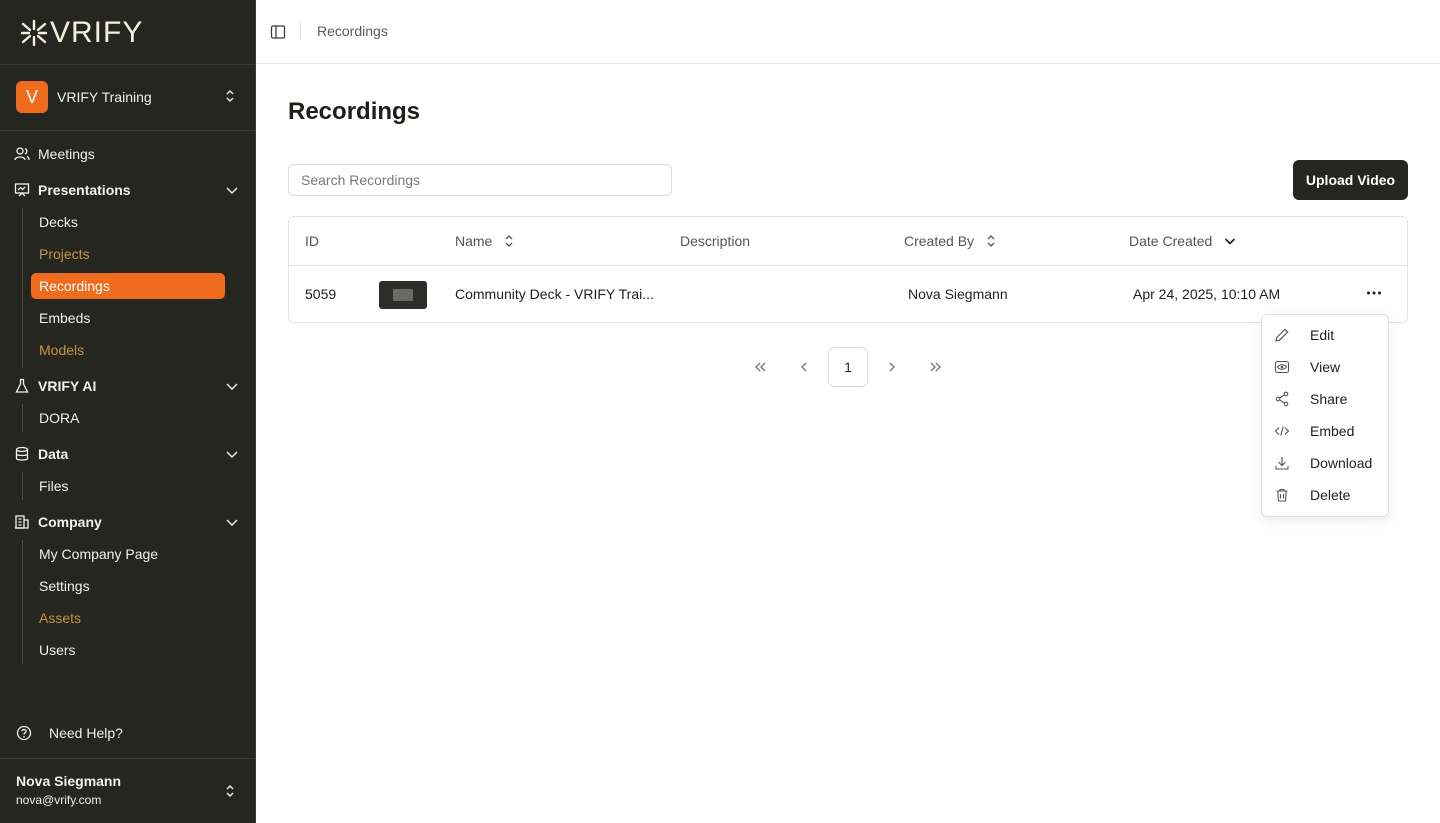 This screenshot has width=1440, height=823. What do you see at coordinates (848, 32) in the screenshot?
I see `top-bar: Recordings` at bounding box center [848, 32].